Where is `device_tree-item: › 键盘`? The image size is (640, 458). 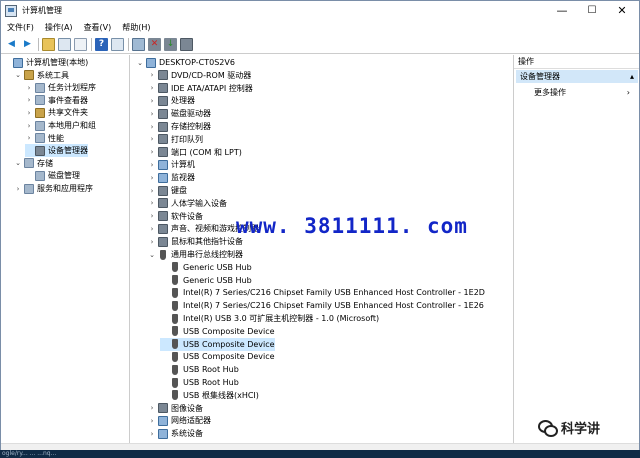
device_tree-item: › 键盘 is located at coordinates (167, 190).